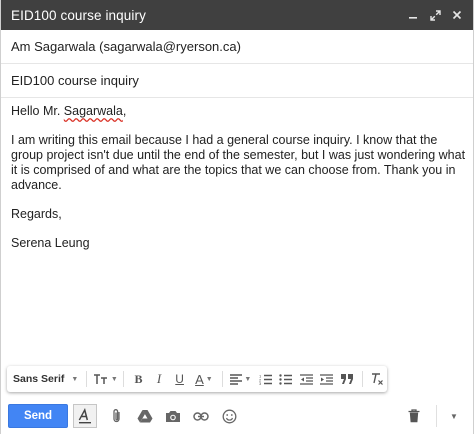  I want to click on minimize-icon, so click(413, 15).